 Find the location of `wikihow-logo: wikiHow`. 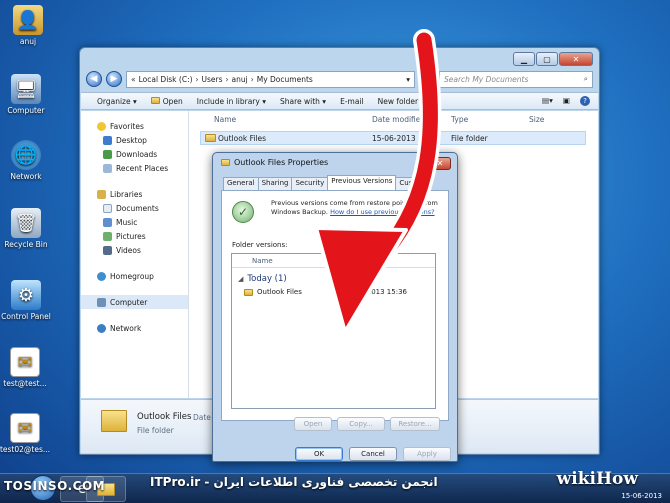

wikihow-logo: wikiHow is located at coordinates (597, 479).